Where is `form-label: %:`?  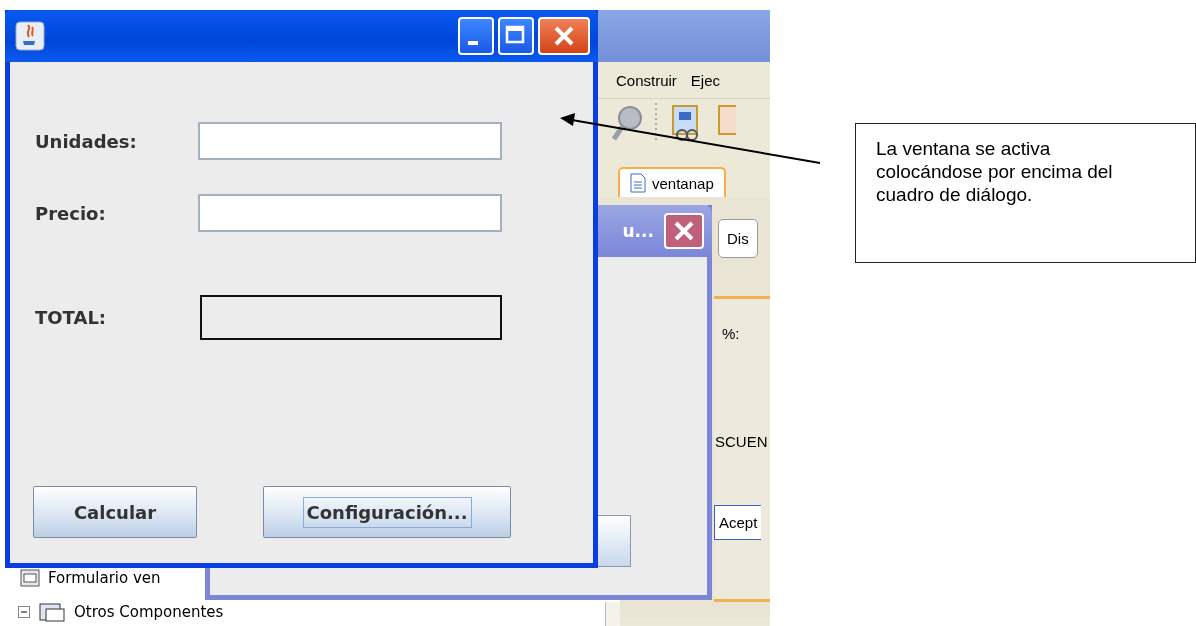
form-label: %: is located at coordinates (731, 333).